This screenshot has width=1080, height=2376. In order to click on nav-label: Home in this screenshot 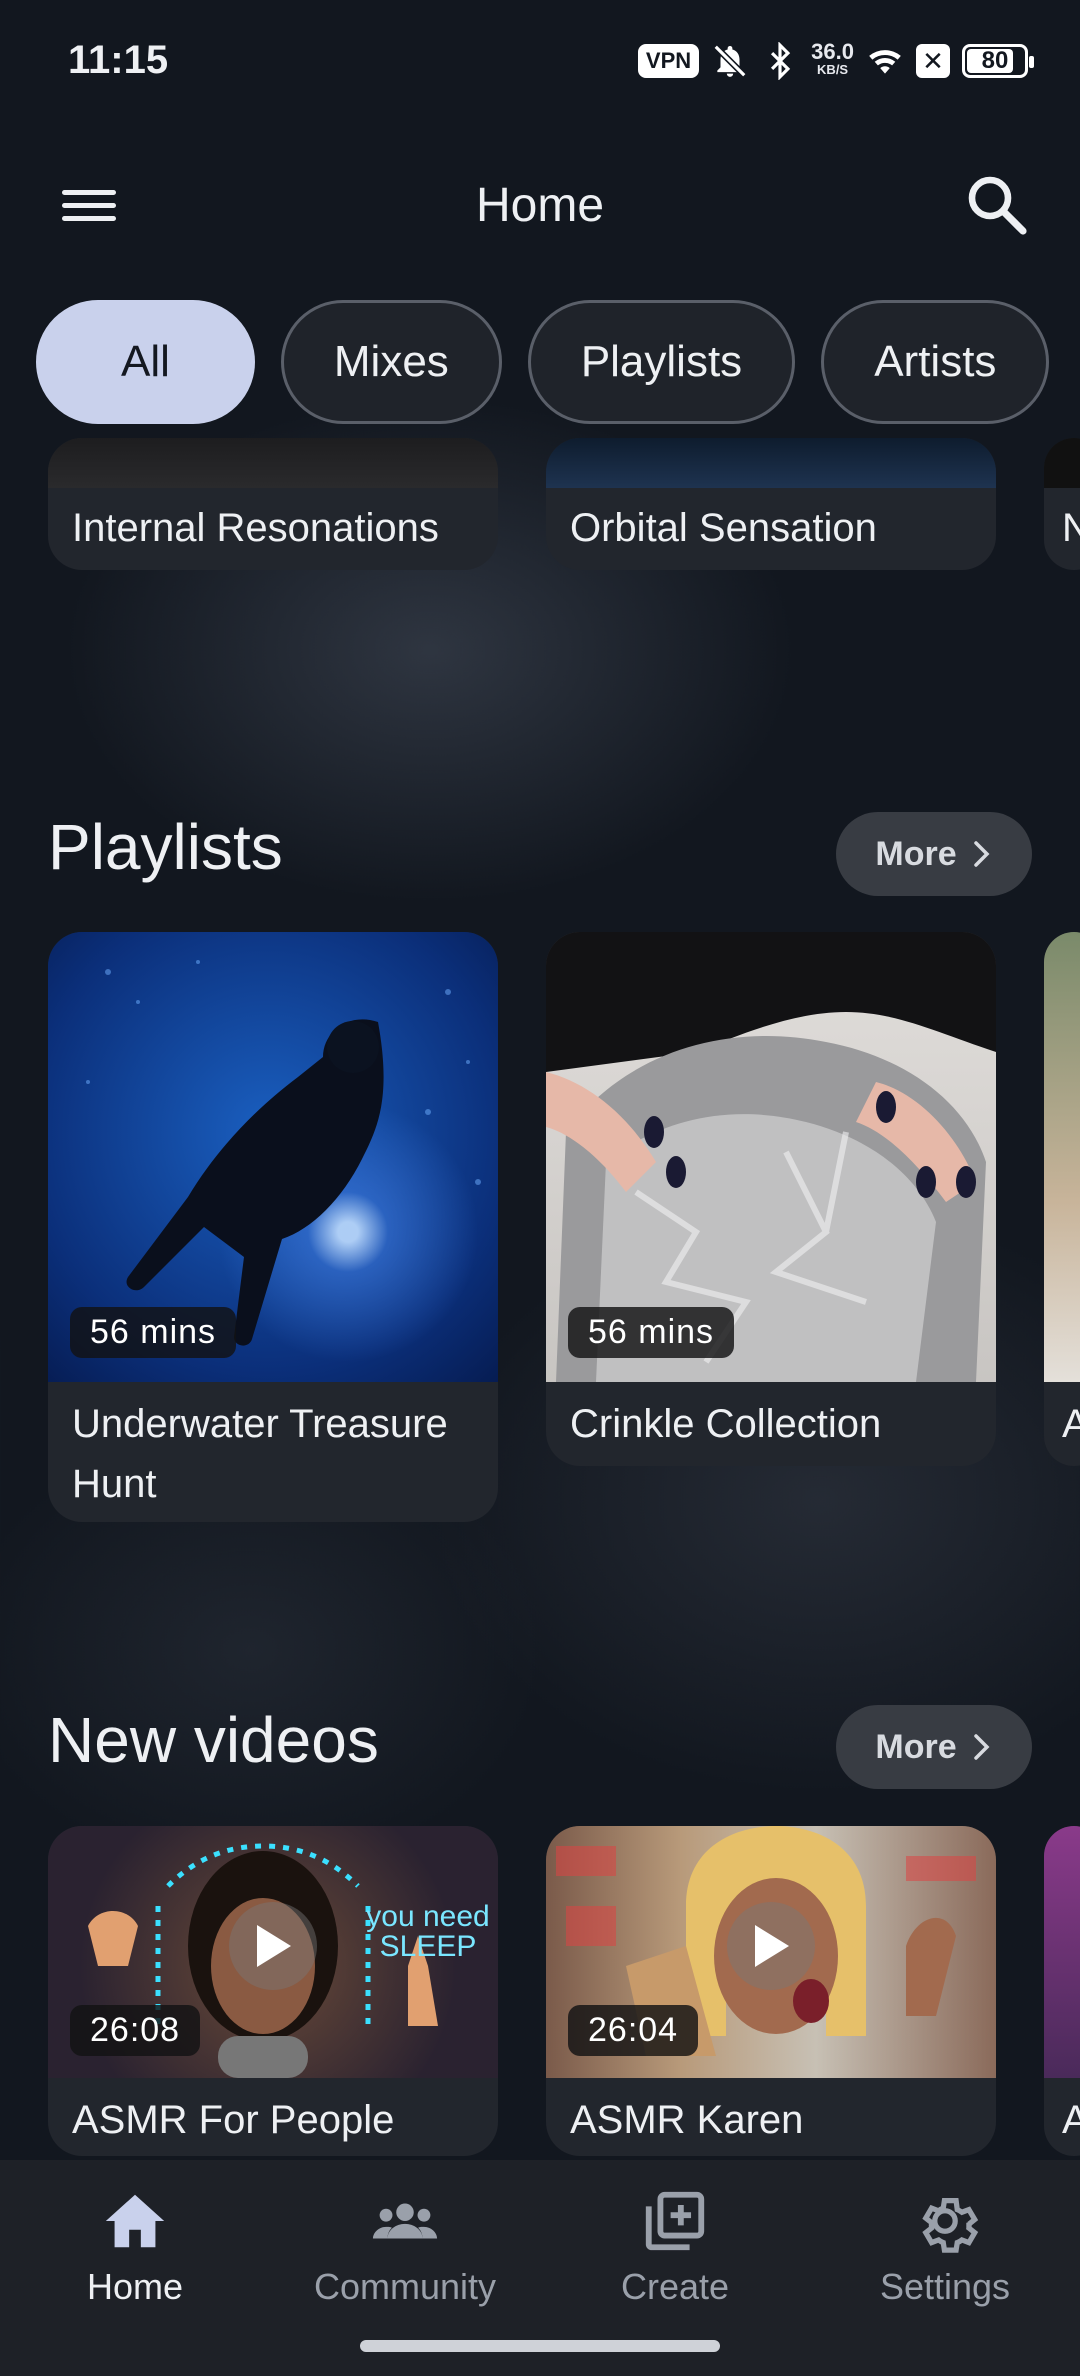, I will do `click(135, 2286)`.